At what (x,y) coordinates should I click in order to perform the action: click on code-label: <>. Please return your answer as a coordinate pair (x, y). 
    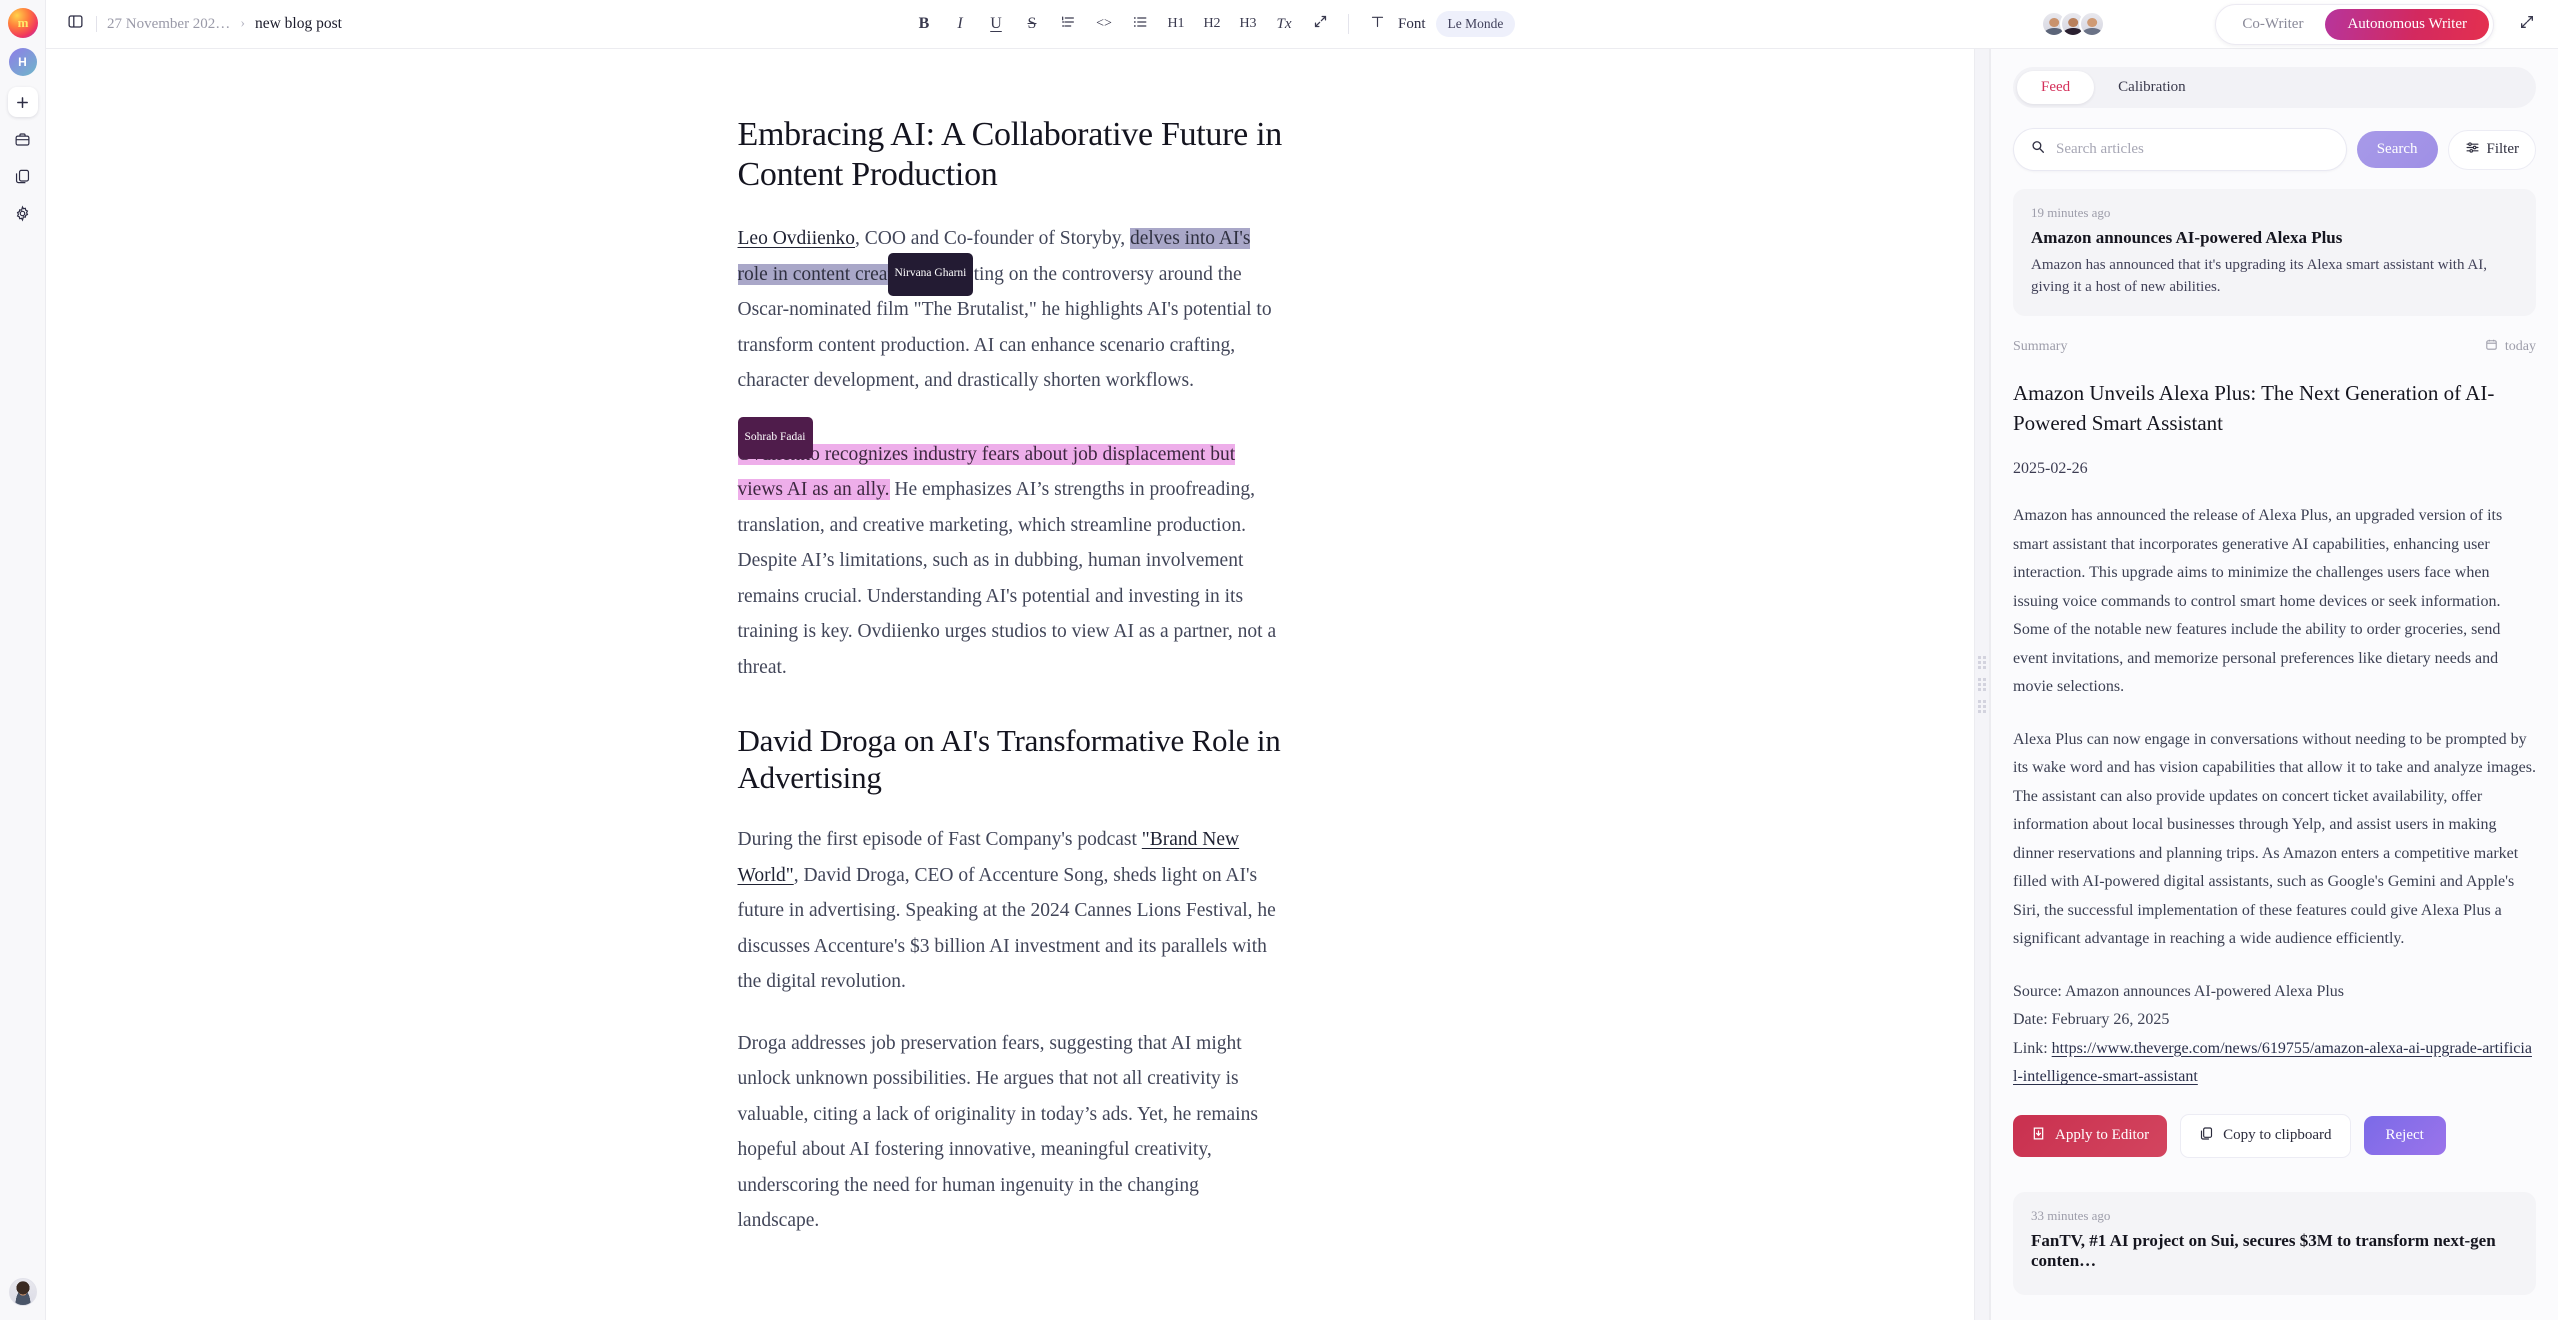
    Looking at the image, I should click on (1104, 23).